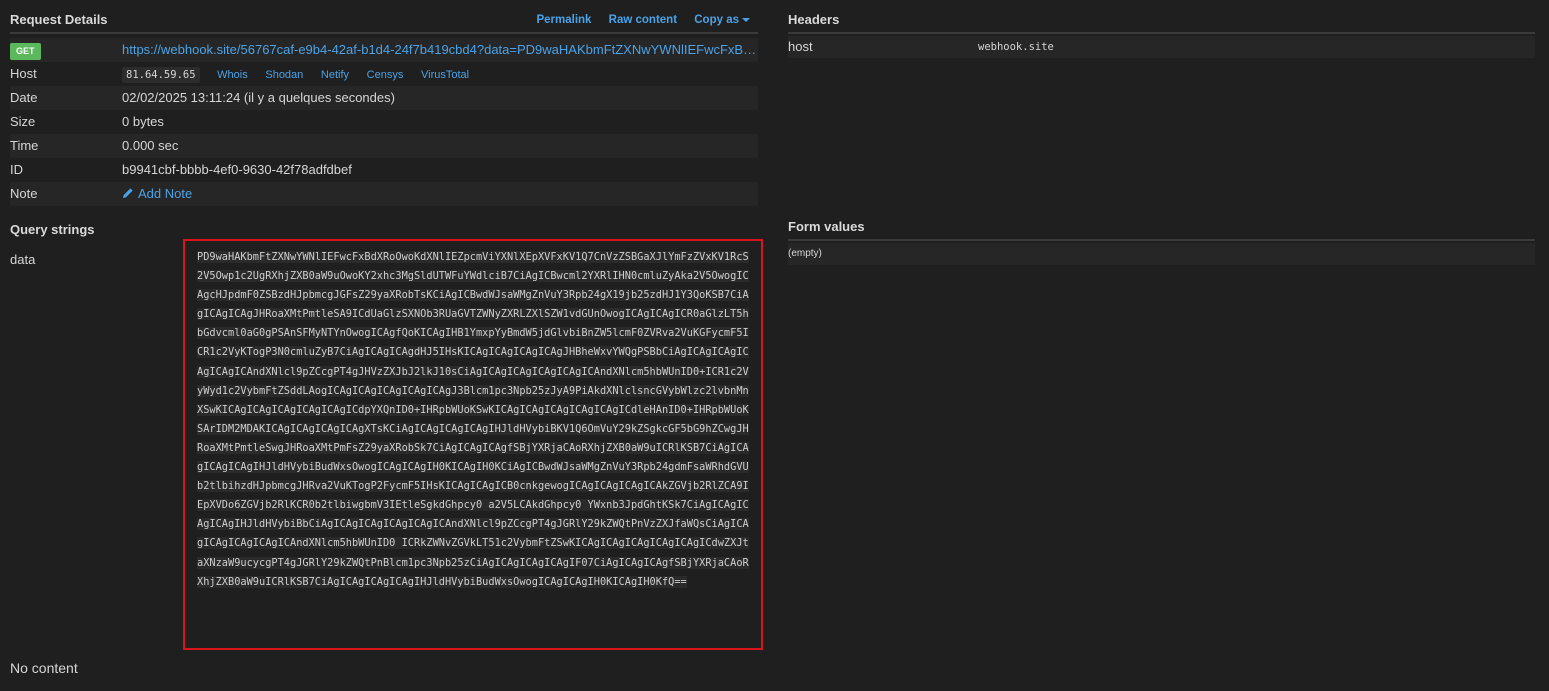  I want to click on query-strings-header: Query strings, so click(384, 224).